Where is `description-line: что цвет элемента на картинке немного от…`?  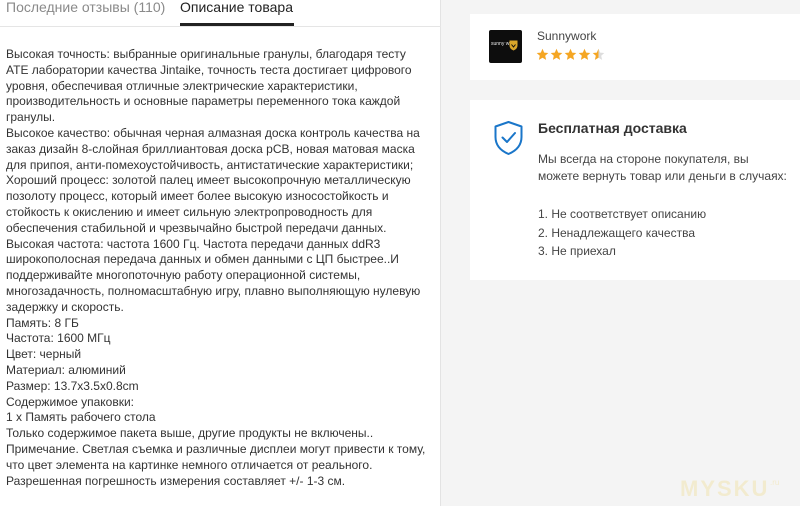
description-line: что цвет элемента на картинке немного от… is located at coordinates (189, 464).